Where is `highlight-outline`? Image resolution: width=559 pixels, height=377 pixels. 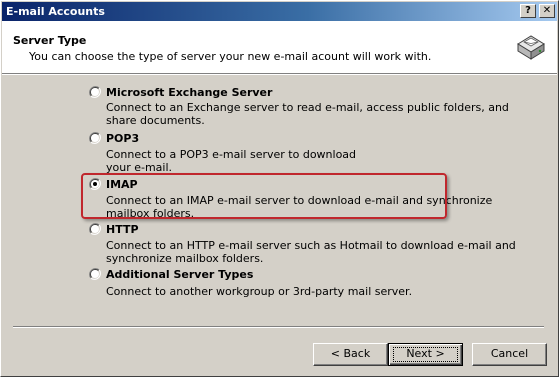
highlight-outline is located at coordinates (264, 196).